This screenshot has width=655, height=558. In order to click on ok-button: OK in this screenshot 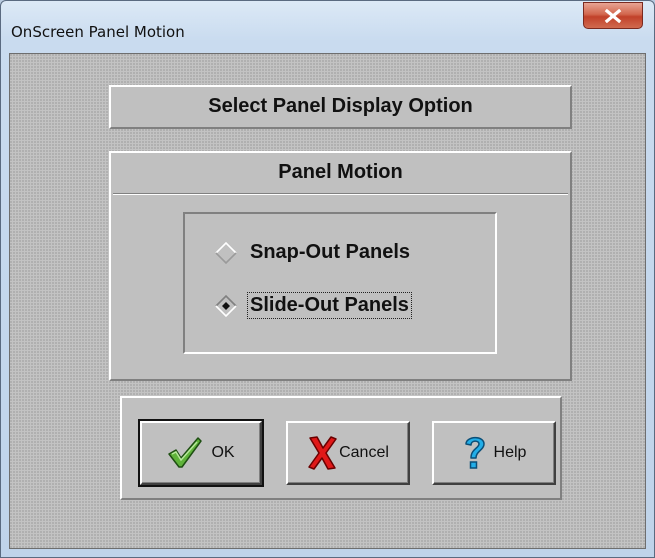, I will do `click(201, 453)`.